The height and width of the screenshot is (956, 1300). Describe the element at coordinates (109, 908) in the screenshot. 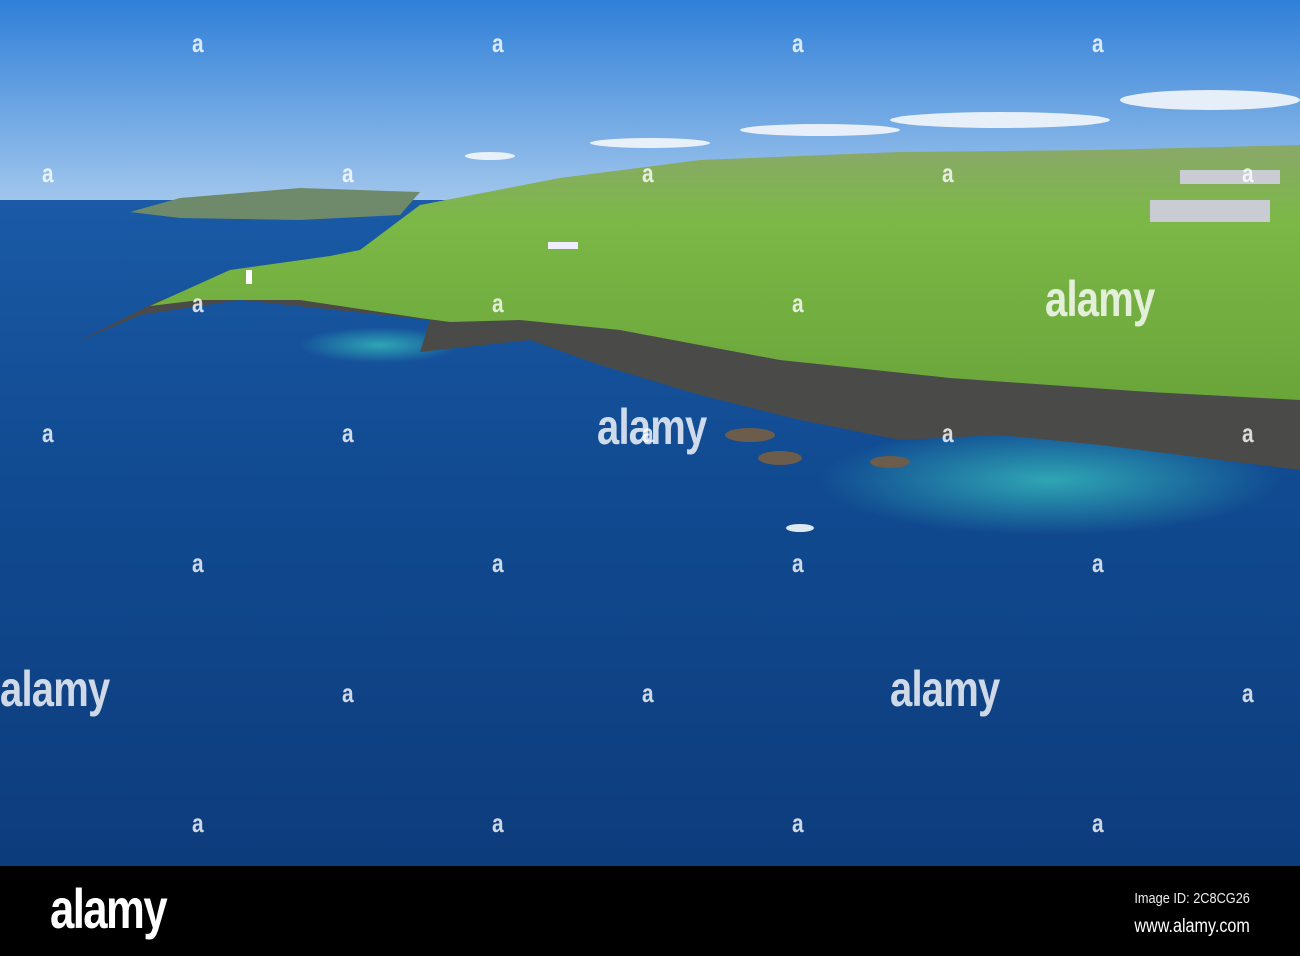

I see `alamy-logo: alamy` at that location.